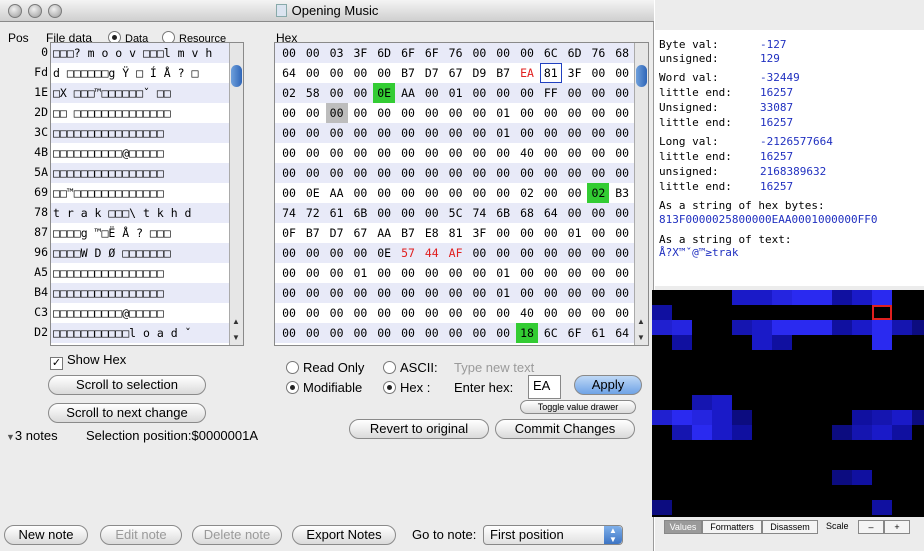 The height and width of the screenshot is (551, 924). I want to click on ascii-row: t r a k □□□\ t k h d, so click(140, 213).